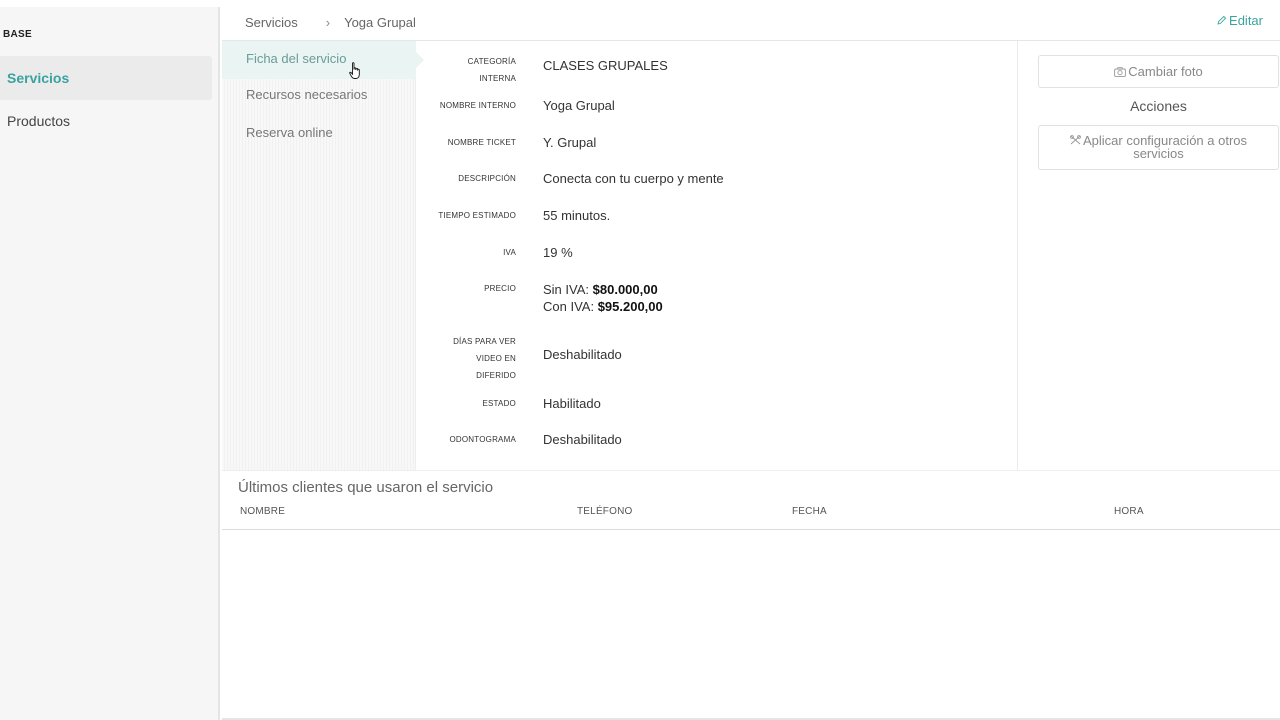 The height and width of the screenshot is (720, 1280). What do you see at coordinates (751, 24) in the screenshot?
I see `page-header: Servicios › Yoga Grupal Editar` at bounding box center [751, 24].